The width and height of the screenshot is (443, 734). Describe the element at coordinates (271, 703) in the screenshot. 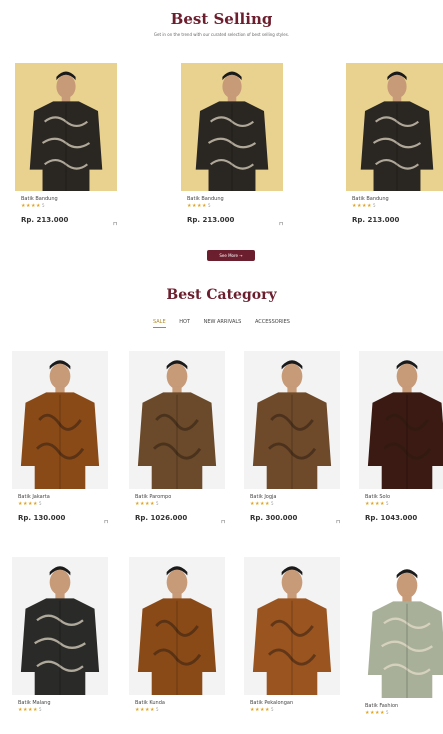

I see `product-name: Batik Pekalongan` at that location.